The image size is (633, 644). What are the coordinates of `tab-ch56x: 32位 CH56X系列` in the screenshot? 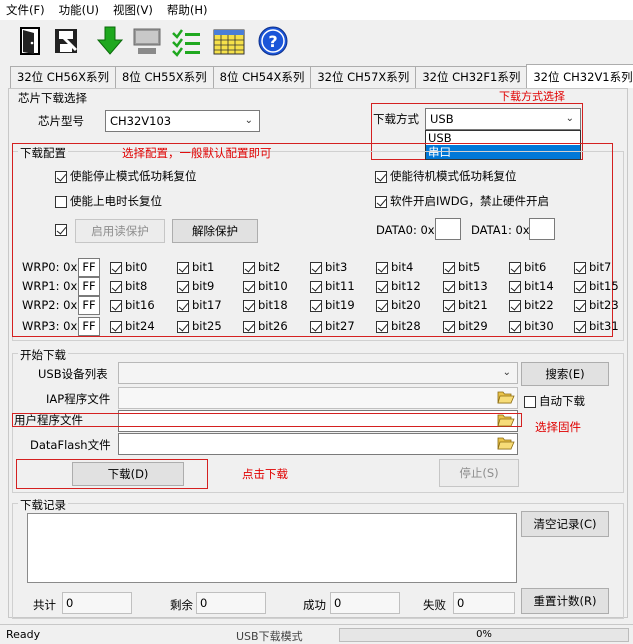 It's located at (63, 77).